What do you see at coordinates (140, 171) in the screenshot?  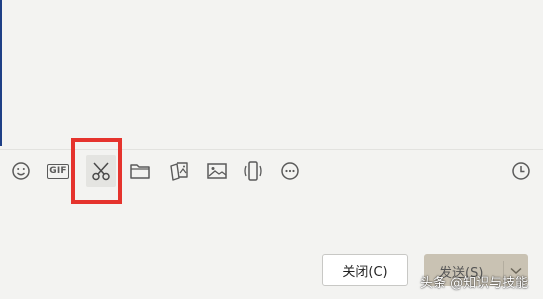 I see `folder-icon` at bounding box center [140, 171].